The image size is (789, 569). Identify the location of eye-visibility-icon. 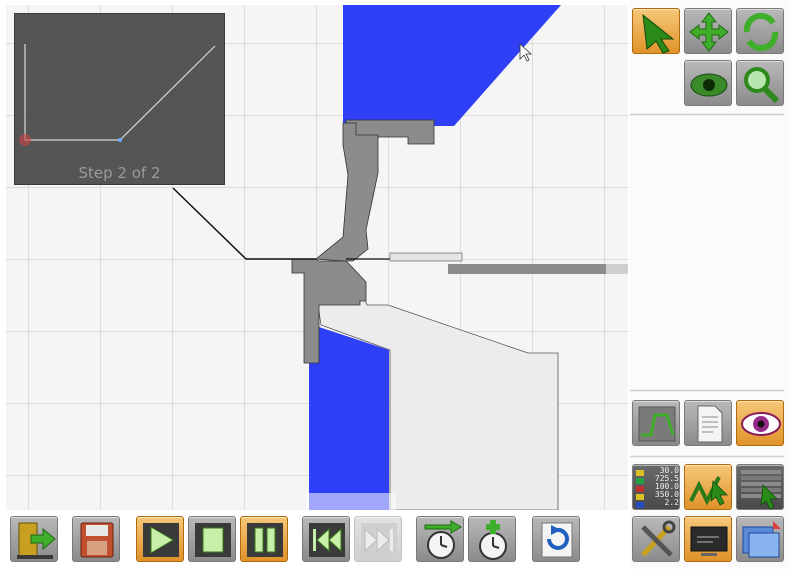
(761, 424).